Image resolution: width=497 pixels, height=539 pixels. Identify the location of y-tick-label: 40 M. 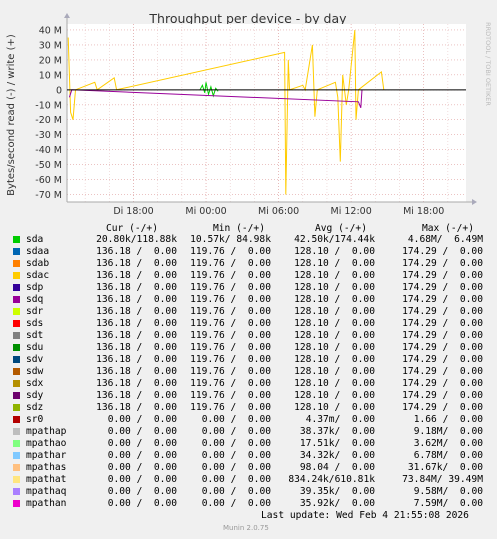
(50, 30).